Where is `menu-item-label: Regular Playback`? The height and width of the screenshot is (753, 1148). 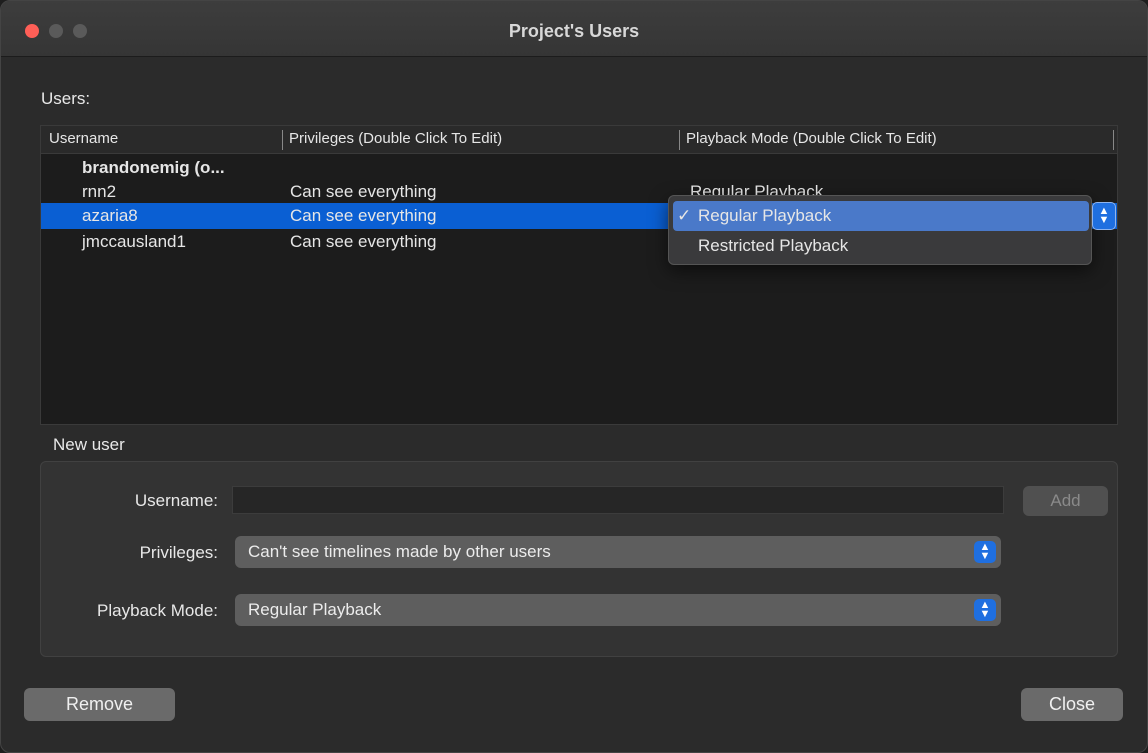 menu-item-label: Regular Playback is located at coordinates (765, 215).